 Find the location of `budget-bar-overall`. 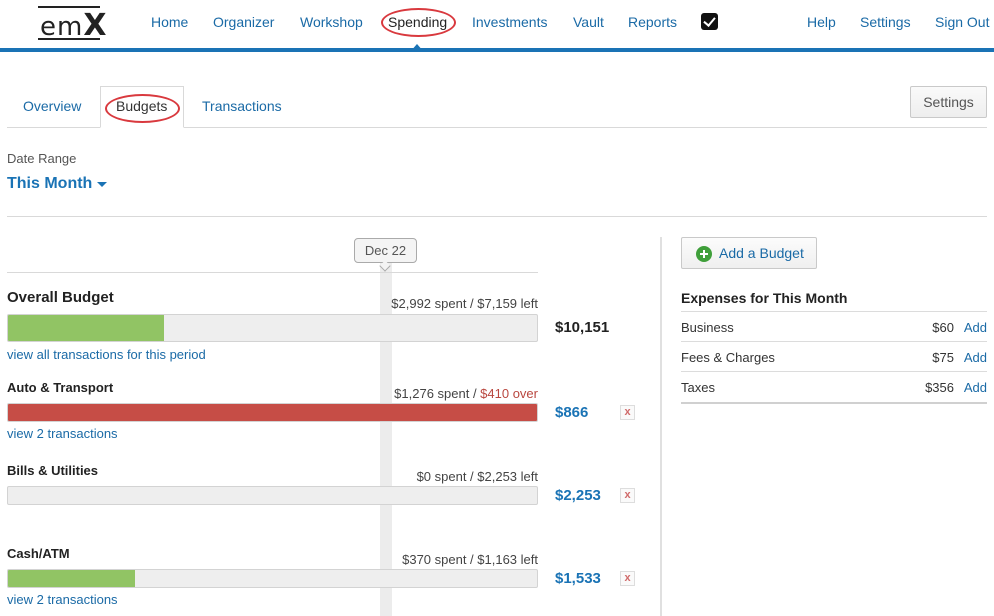

budget-bar-overall is located at coordinates (272, 328).